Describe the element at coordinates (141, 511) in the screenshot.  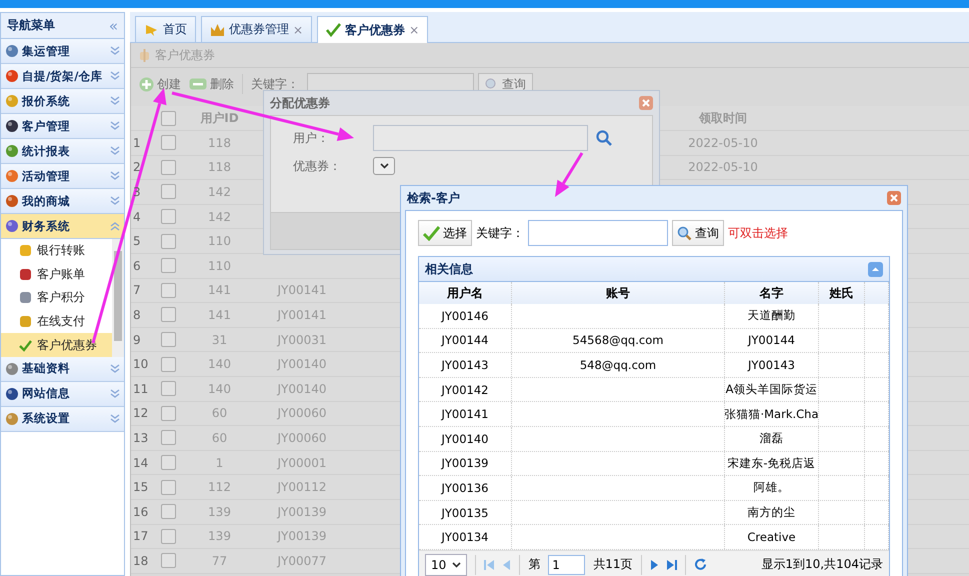
I see `row-number: 16` at that location.